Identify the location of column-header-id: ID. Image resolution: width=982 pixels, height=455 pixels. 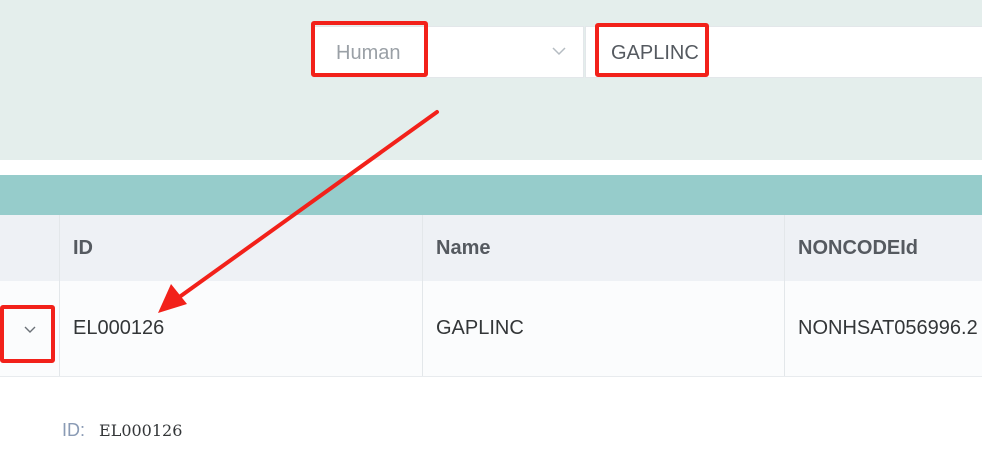
(241, 248).